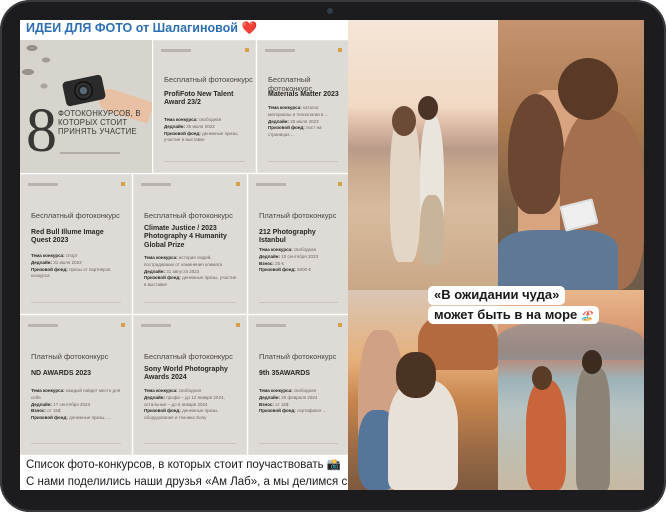 The height and width of the screenshot is (512, 666). What do you see at coordinates (199, 99) in the screenshot?
I see `card-name: ProfiFoto New Talent Award 23/2` at bounding box center [199, 99].